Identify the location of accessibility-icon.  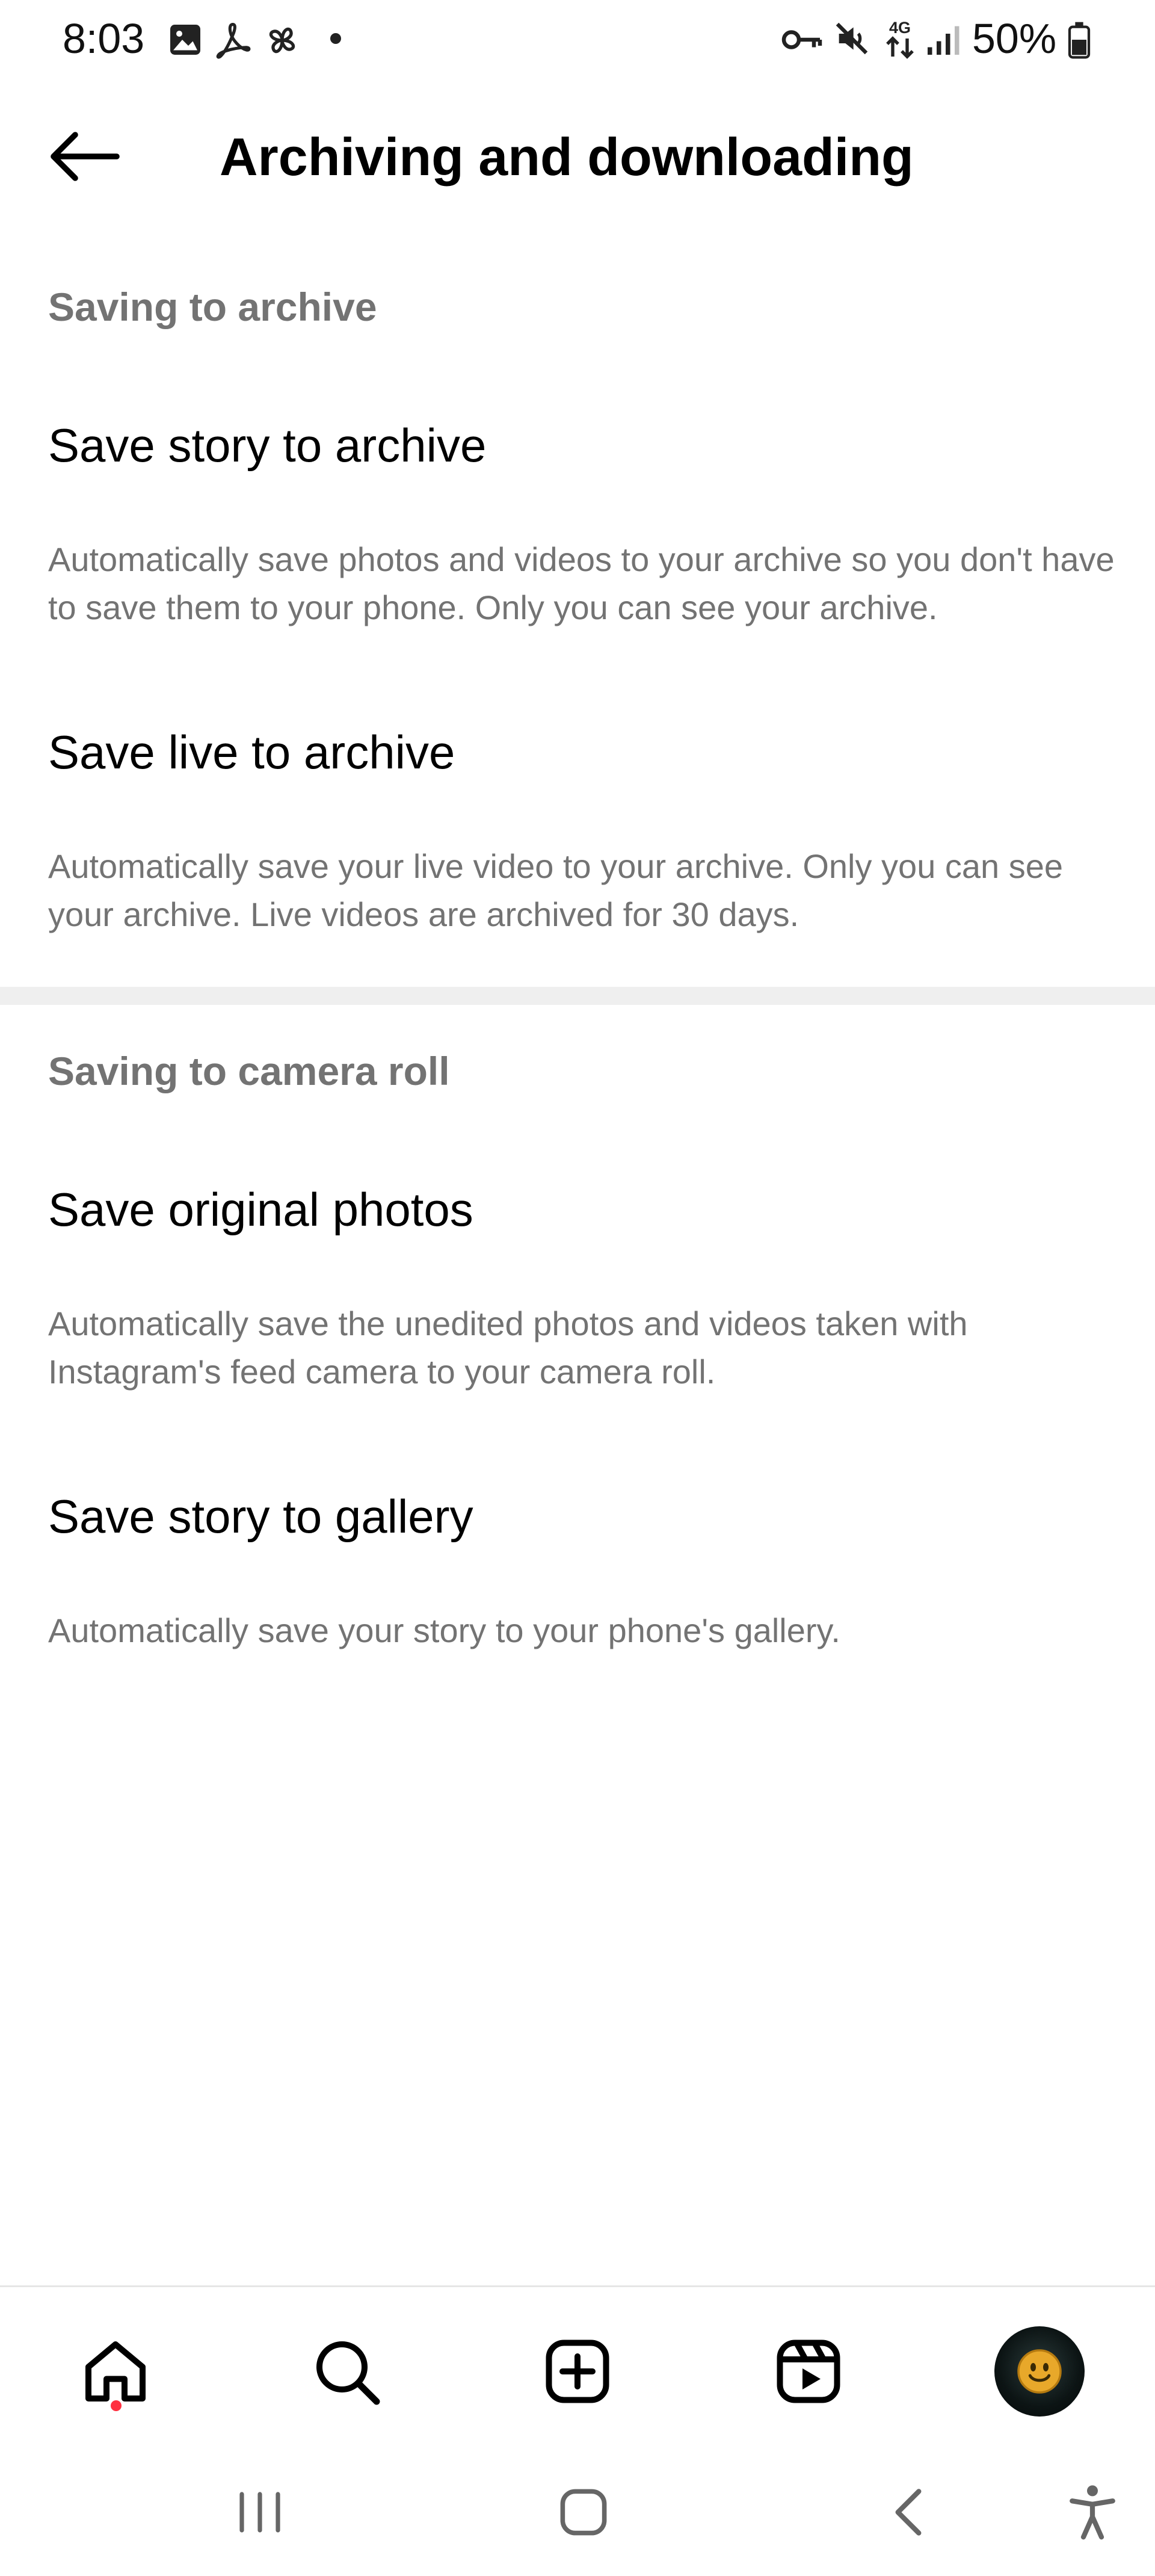
(1092, 2512).